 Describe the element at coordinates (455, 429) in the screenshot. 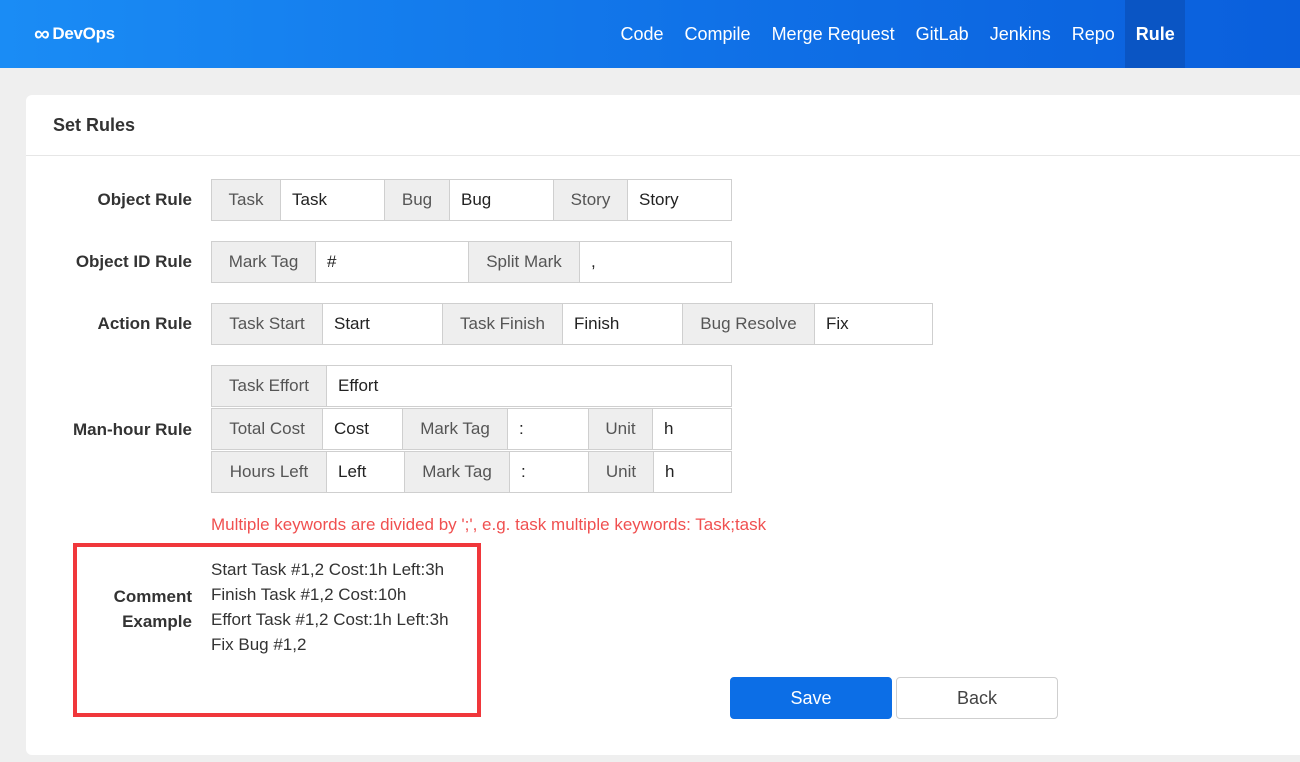

I see `cost-mark-tag-addon: Mark Tag` at that location.